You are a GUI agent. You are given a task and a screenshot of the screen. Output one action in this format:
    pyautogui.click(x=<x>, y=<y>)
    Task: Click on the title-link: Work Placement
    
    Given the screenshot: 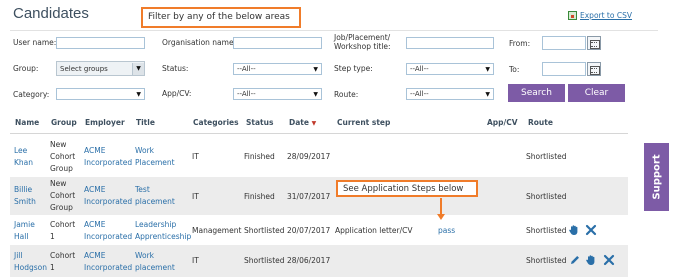 What is the action you would take?
    pyautogui.click(x=155, y=157)
    